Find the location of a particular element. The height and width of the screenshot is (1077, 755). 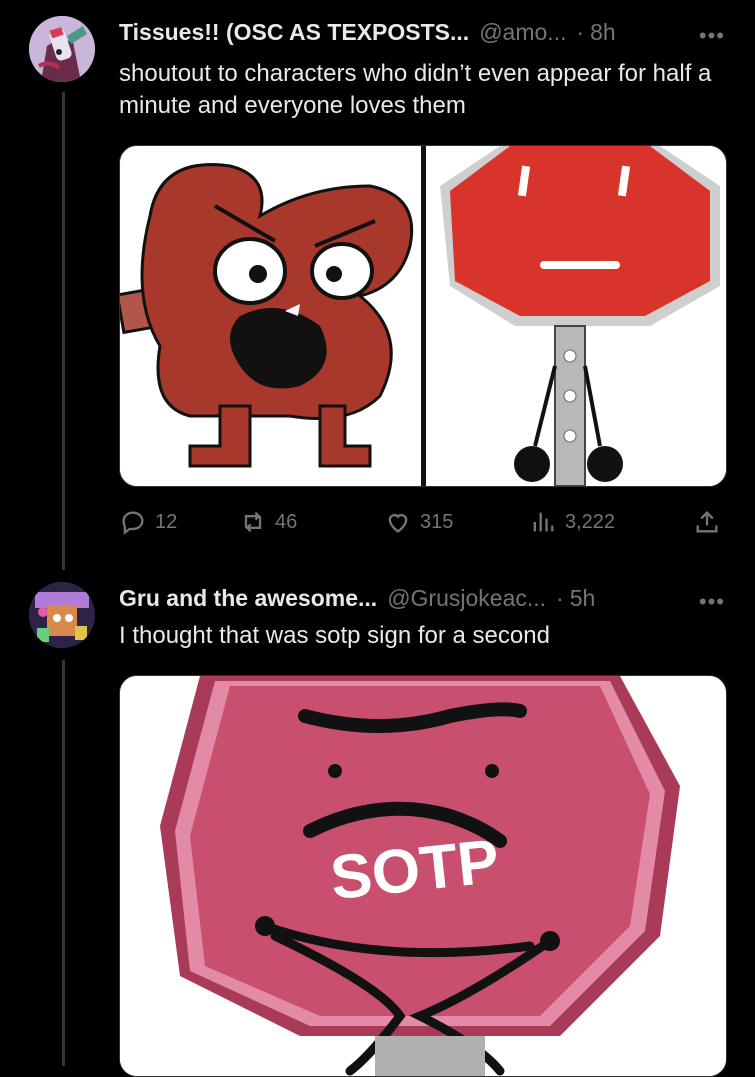

view-count: 3,222 is located at coordinates (590, 521).